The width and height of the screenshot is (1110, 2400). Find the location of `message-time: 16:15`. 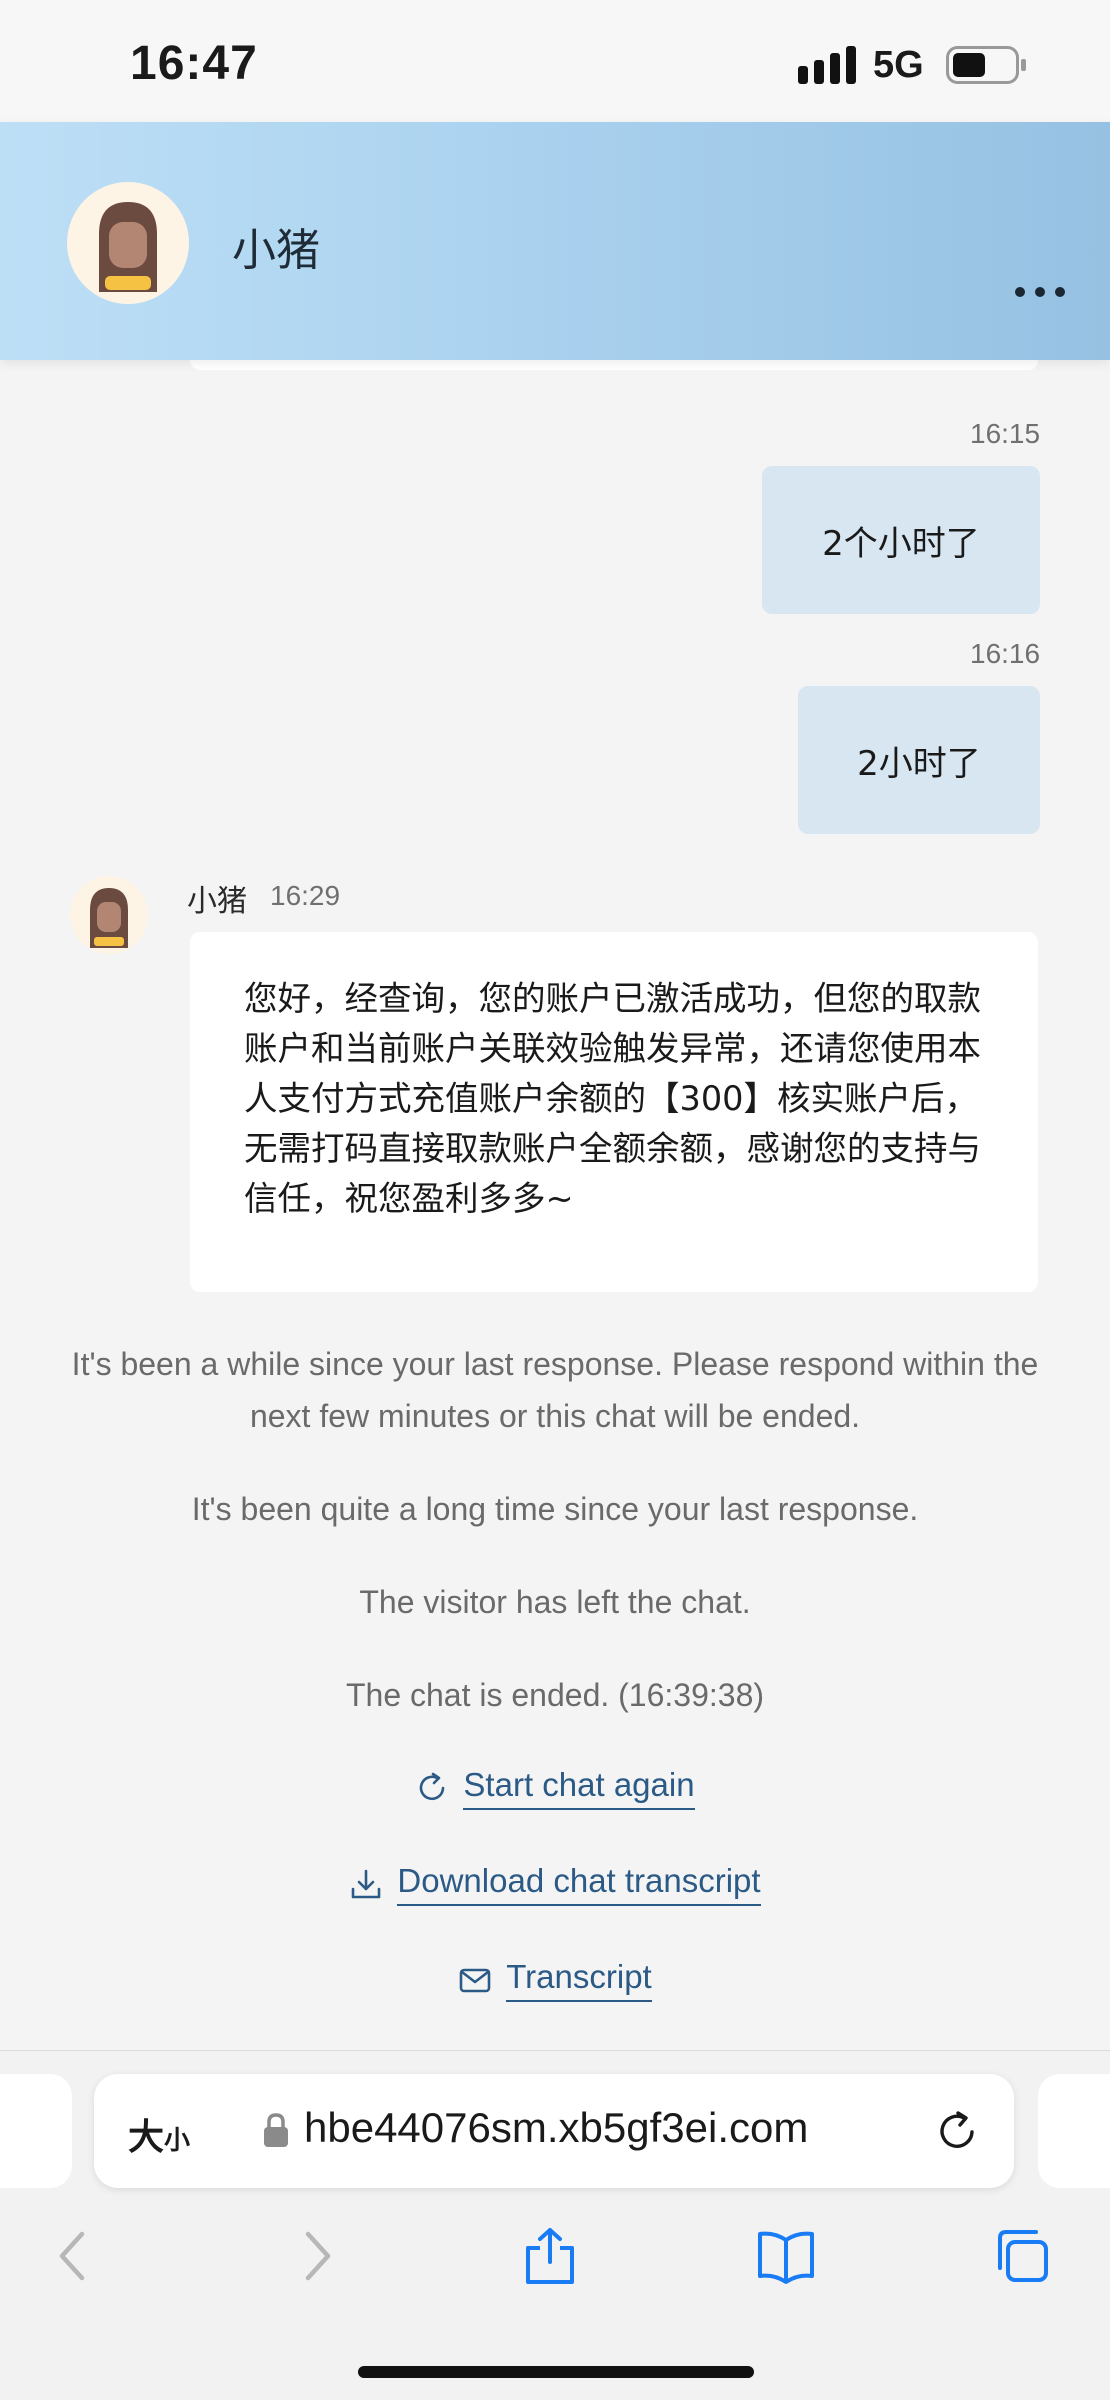

message-time: 16:15 is located at coordinates (1005, 433).